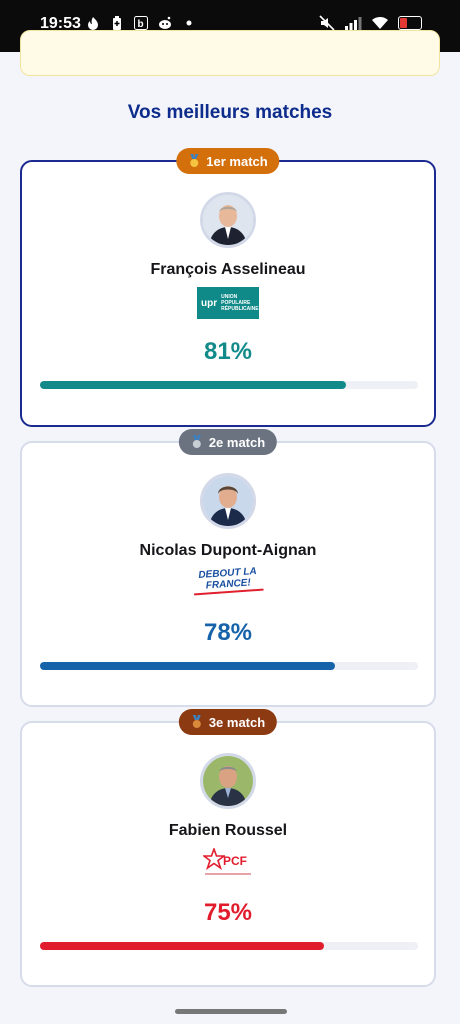 The height and width of the screenshot is (1024, 460). I want to click on silver-medal-icon, so click(196, 441).